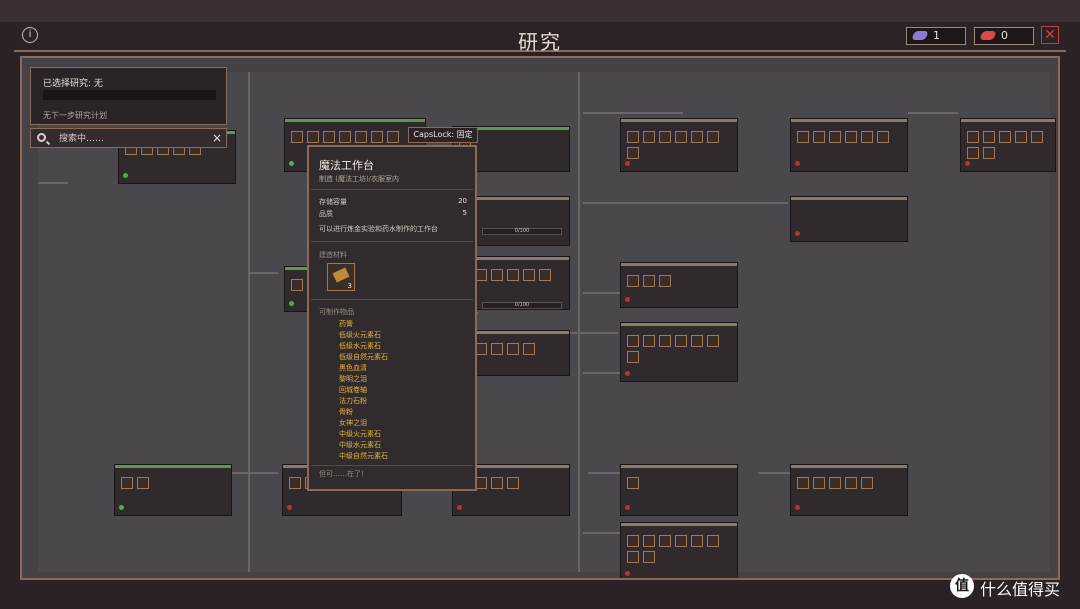  I want to click on search-input, so click(134, 138).